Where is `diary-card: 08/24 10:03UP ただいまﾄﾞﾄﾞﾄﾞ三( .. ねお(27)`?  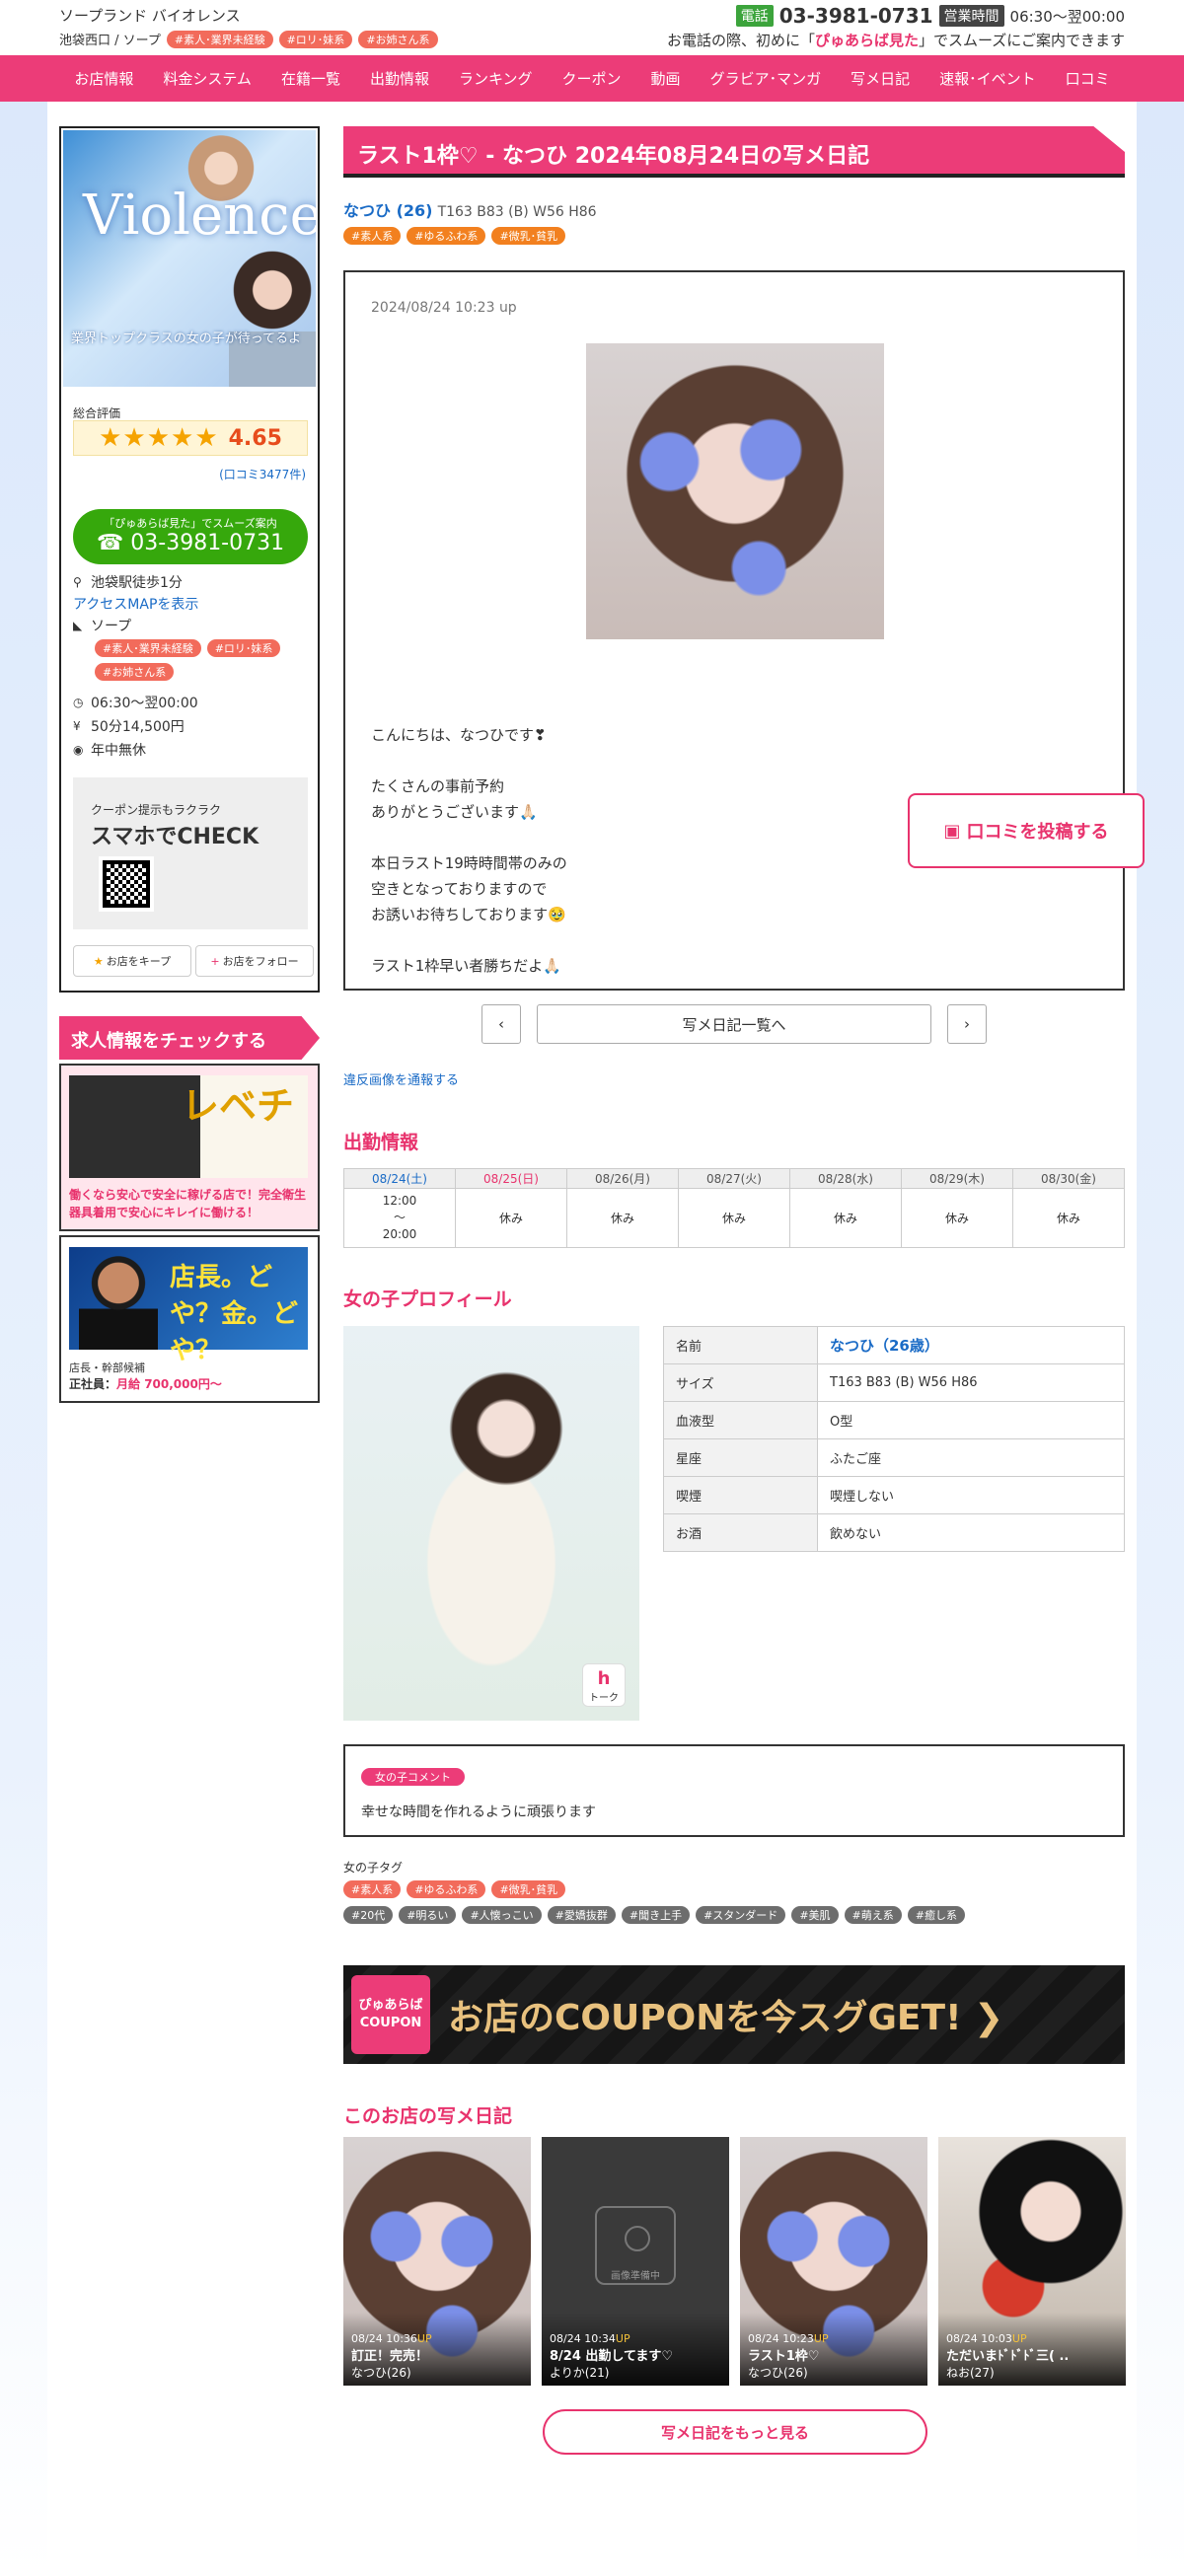
diary-card: 08/24 10:03UP ただいまﾄﾞﾄﾞﾄﾞ三( .. ねお(27) is located at coordinates (1032, 2261).